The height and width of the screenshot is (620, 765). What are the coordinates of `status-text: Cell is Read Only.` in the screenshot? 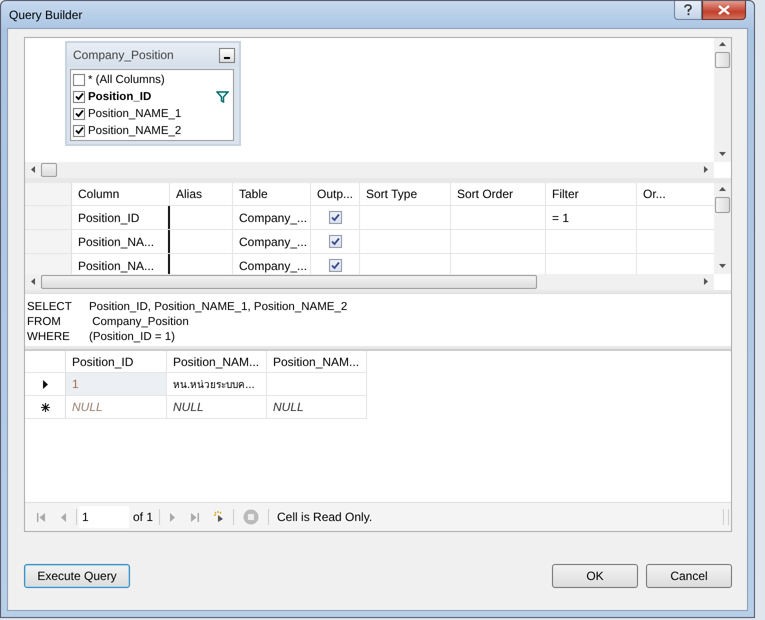 It's located at (324, 517).